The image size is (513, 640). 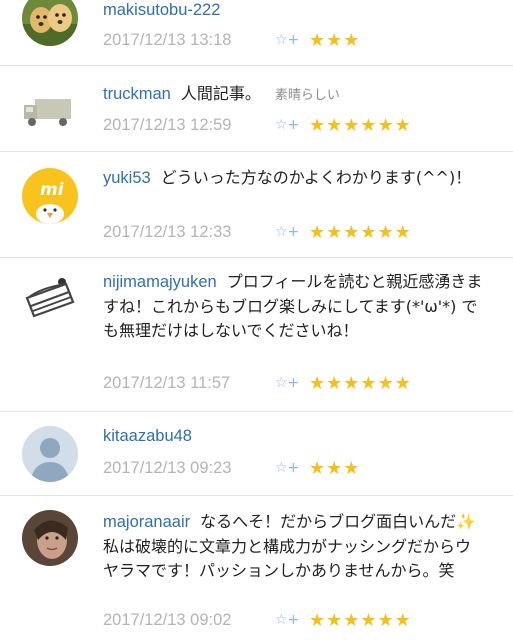 I want to click on dog-photo-avatar-icon, so click(x=50, y=23).